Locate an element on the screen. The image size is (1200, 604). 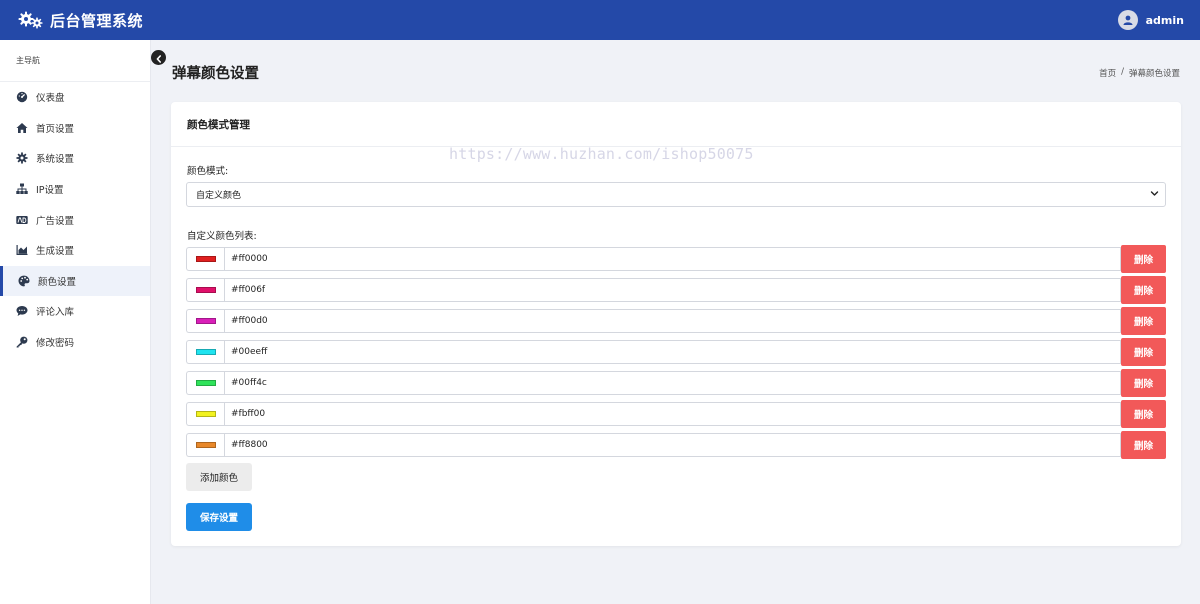
sidebar-item-ad-settings: 广告设置 is located at coordinates (75, 219).